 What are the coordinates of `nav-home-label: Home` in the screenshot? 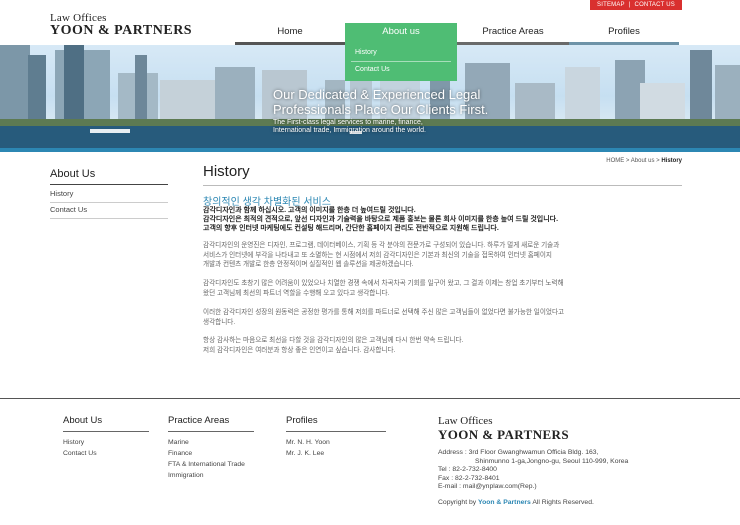 It's located at (290, 31).